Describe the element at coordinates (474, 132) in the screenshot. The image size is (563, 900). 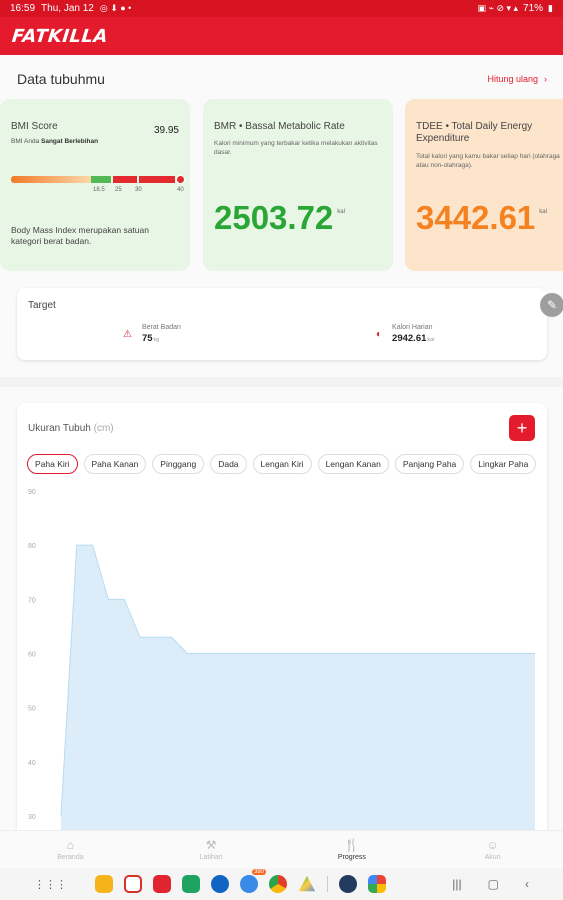
I see `tdee-label: TDEE • Total Daily Energy Expenditure` at that location.